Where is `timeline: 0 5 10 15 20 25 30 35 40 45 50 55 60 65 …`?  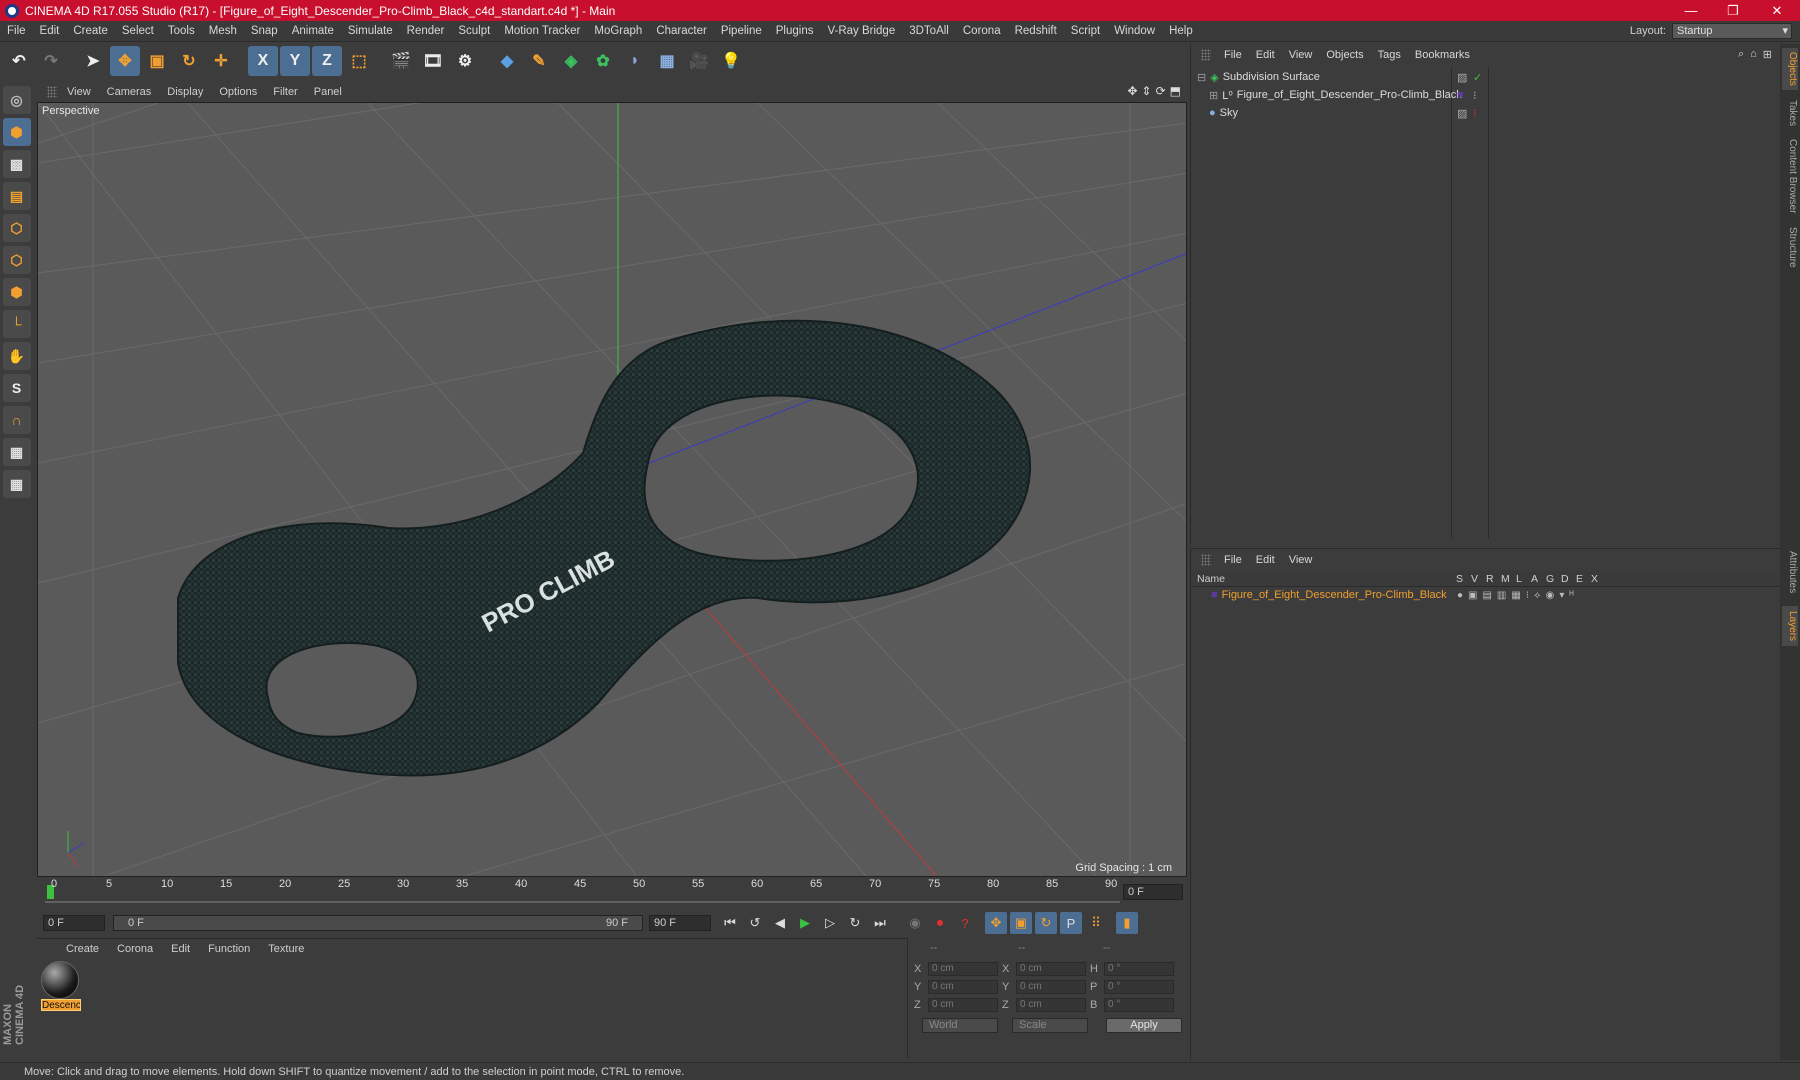 timeline: 0 5 10 15 20 25 30 35 40 45 50 55 60 65 … is located at coordinates (612, 893).